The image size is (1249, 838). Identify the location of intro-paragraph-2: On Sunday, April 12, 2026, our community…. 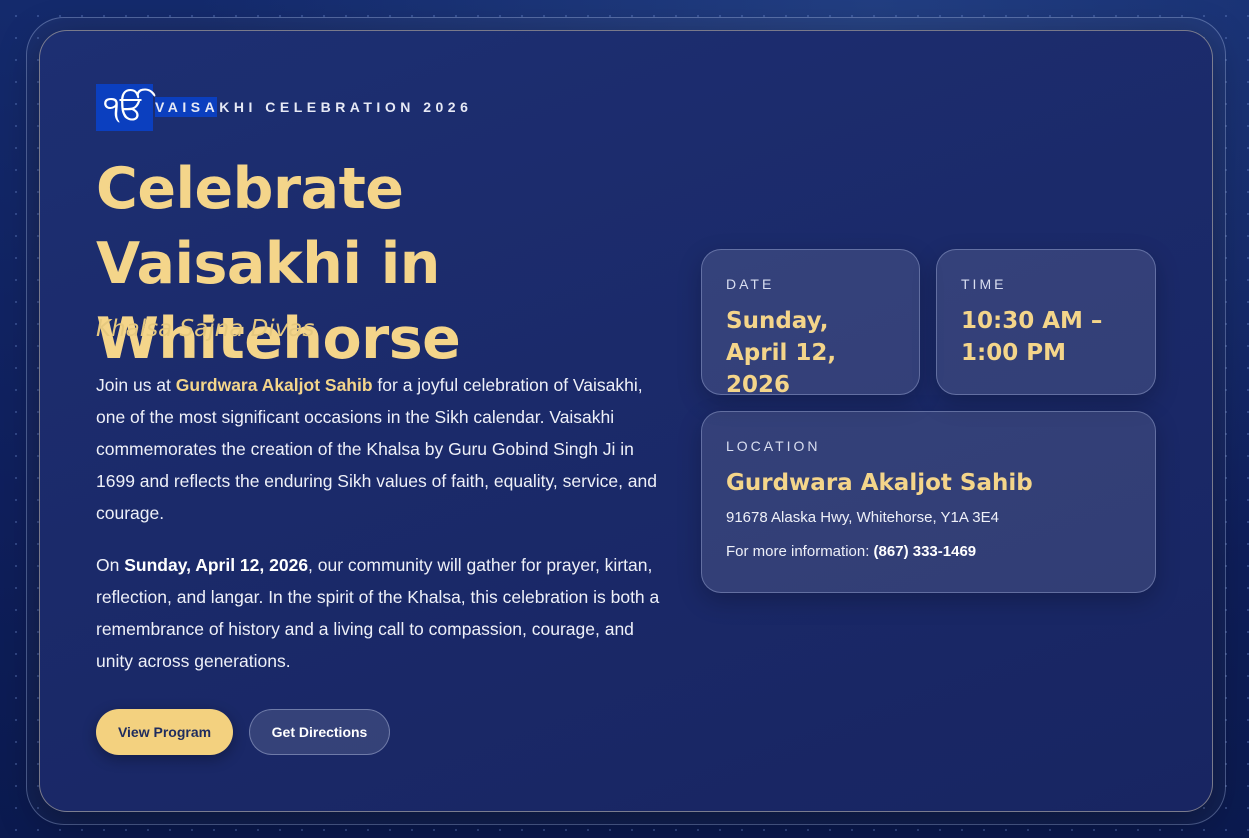
(381, 613).